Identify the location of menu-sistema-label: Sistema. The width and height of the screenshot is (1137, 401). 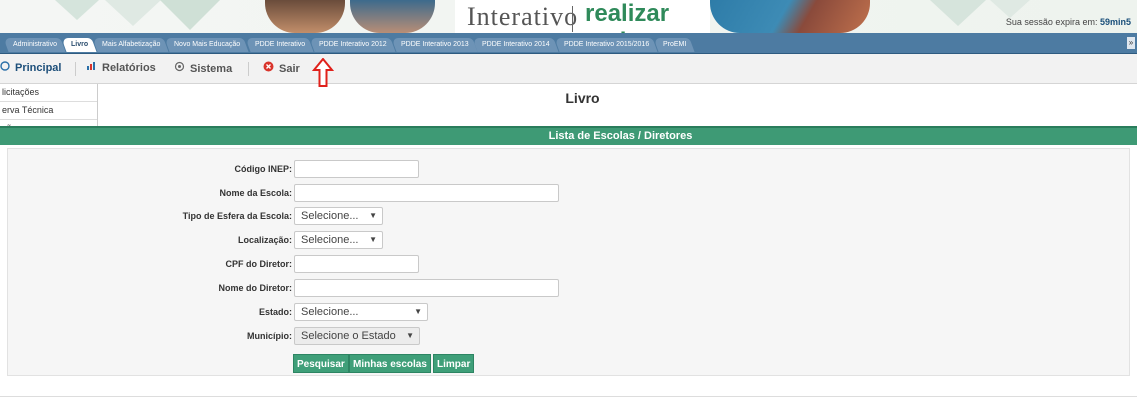
(211, 69).